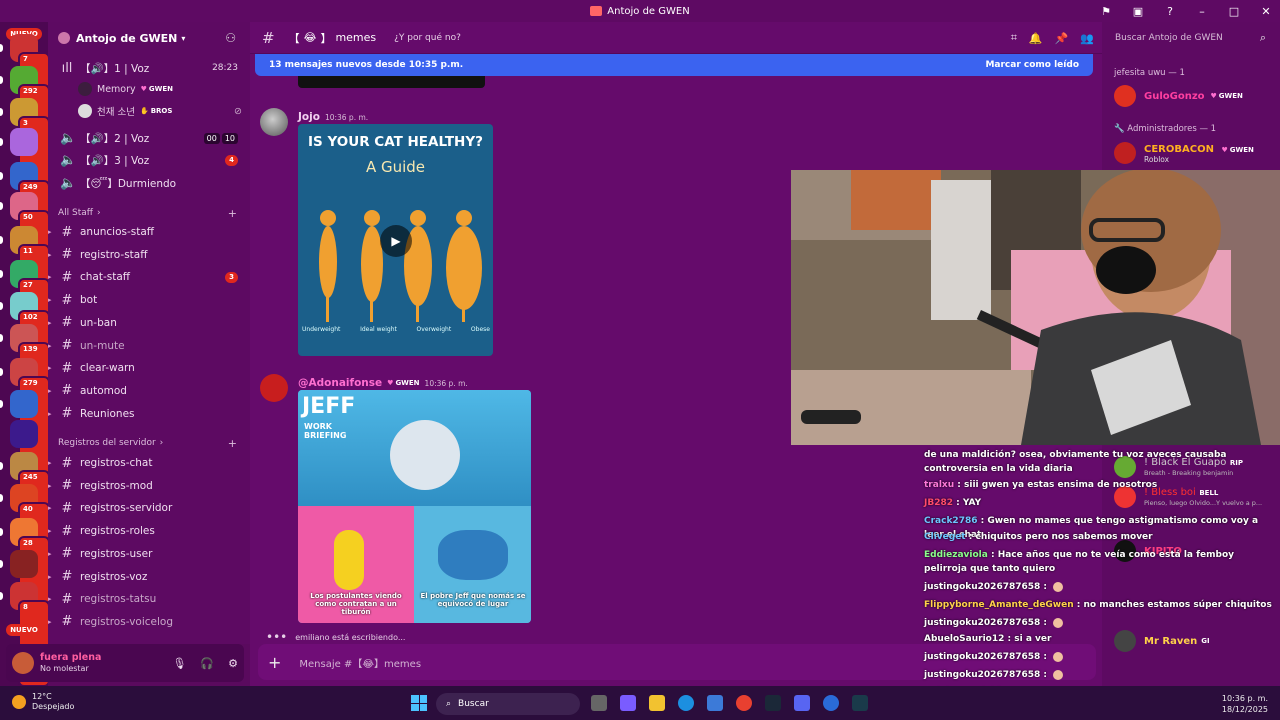 This screenshot has height=720, width=1280. What do you see at coordinates (1014, 38) in the screenshot?
I see `threads-icon: ⌗` at bounding box center [1014, 38].